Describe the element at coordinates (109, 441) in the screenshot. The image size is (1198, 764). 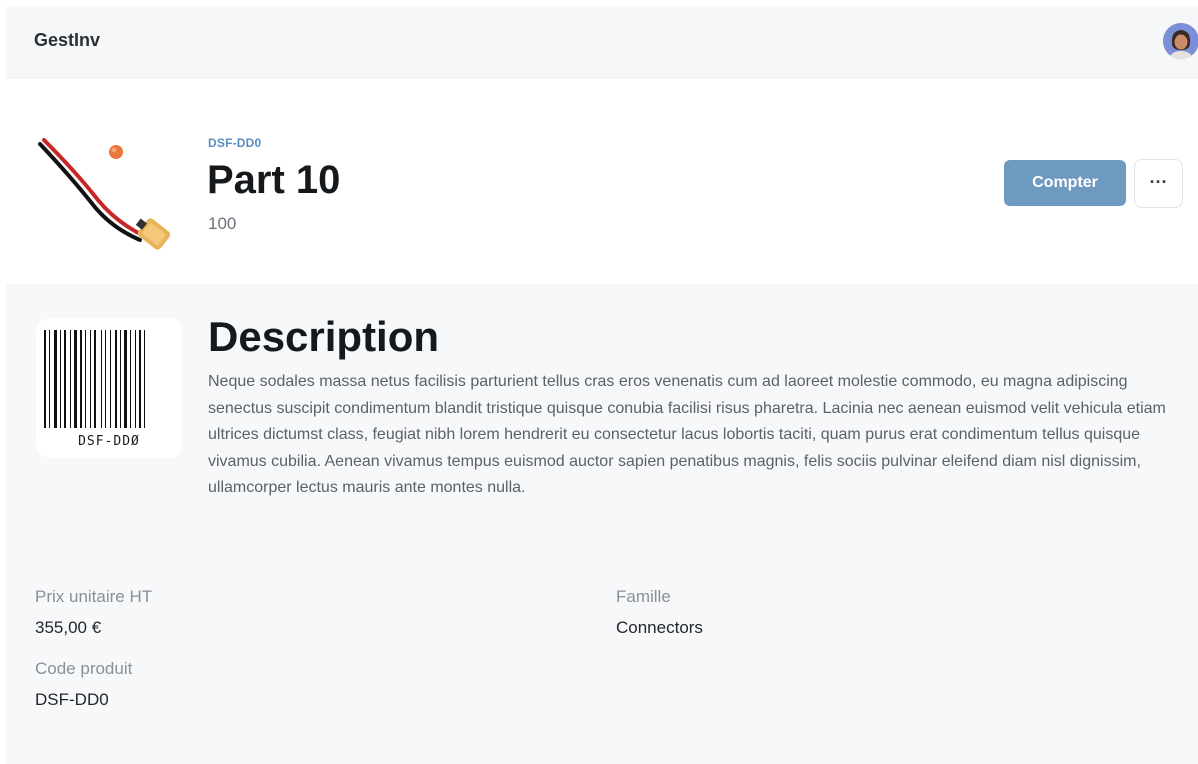
I see `barcode-label: DSF-DDØ` at that location.